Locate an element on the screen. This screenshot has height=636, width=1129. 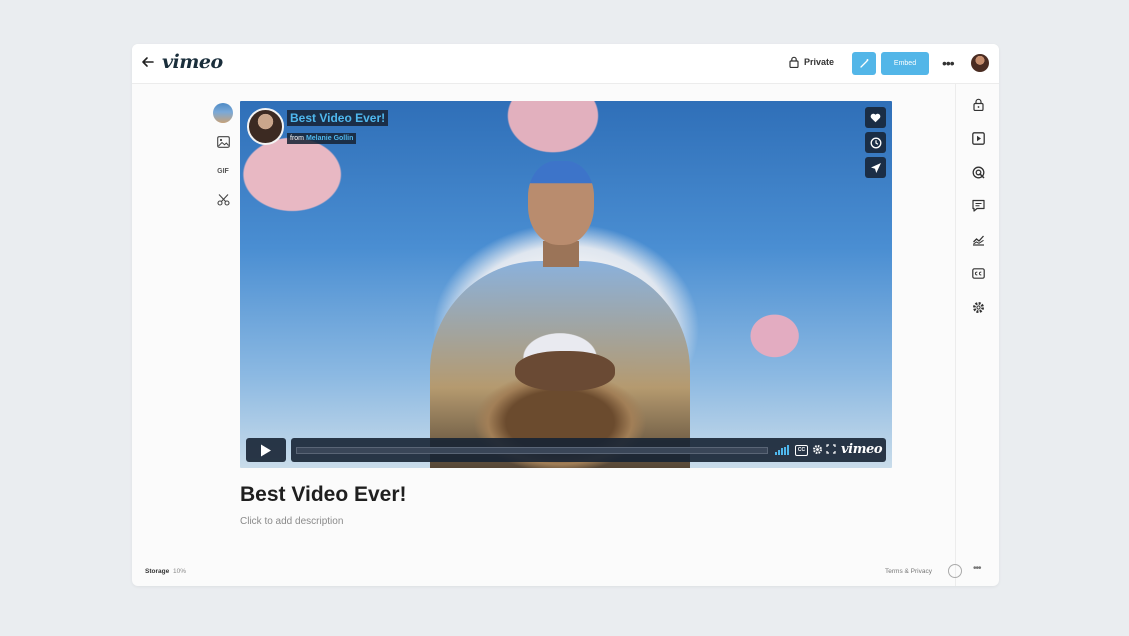
thumbnail-button is located at coordinates (223, 113).